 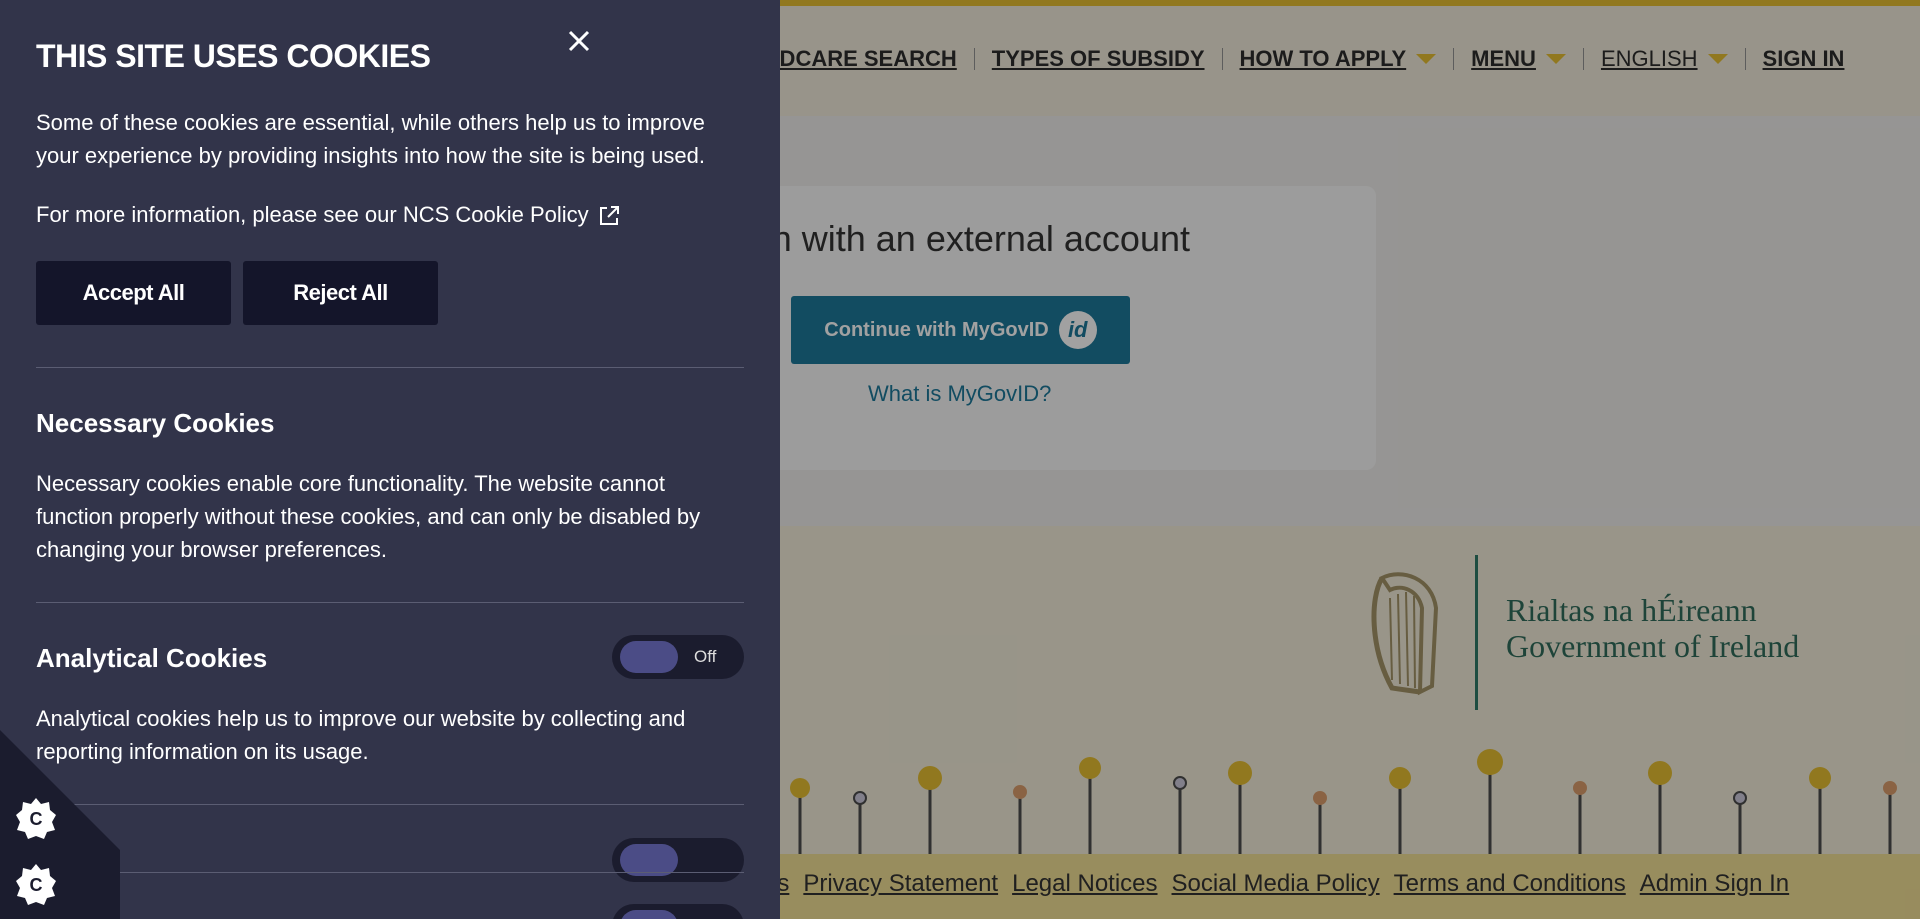 What do you see at coordinates (152, 658) in the screenshot?
I see `analytical-cookies-title: Analytical Cookies` at bounding box center [152, 658].